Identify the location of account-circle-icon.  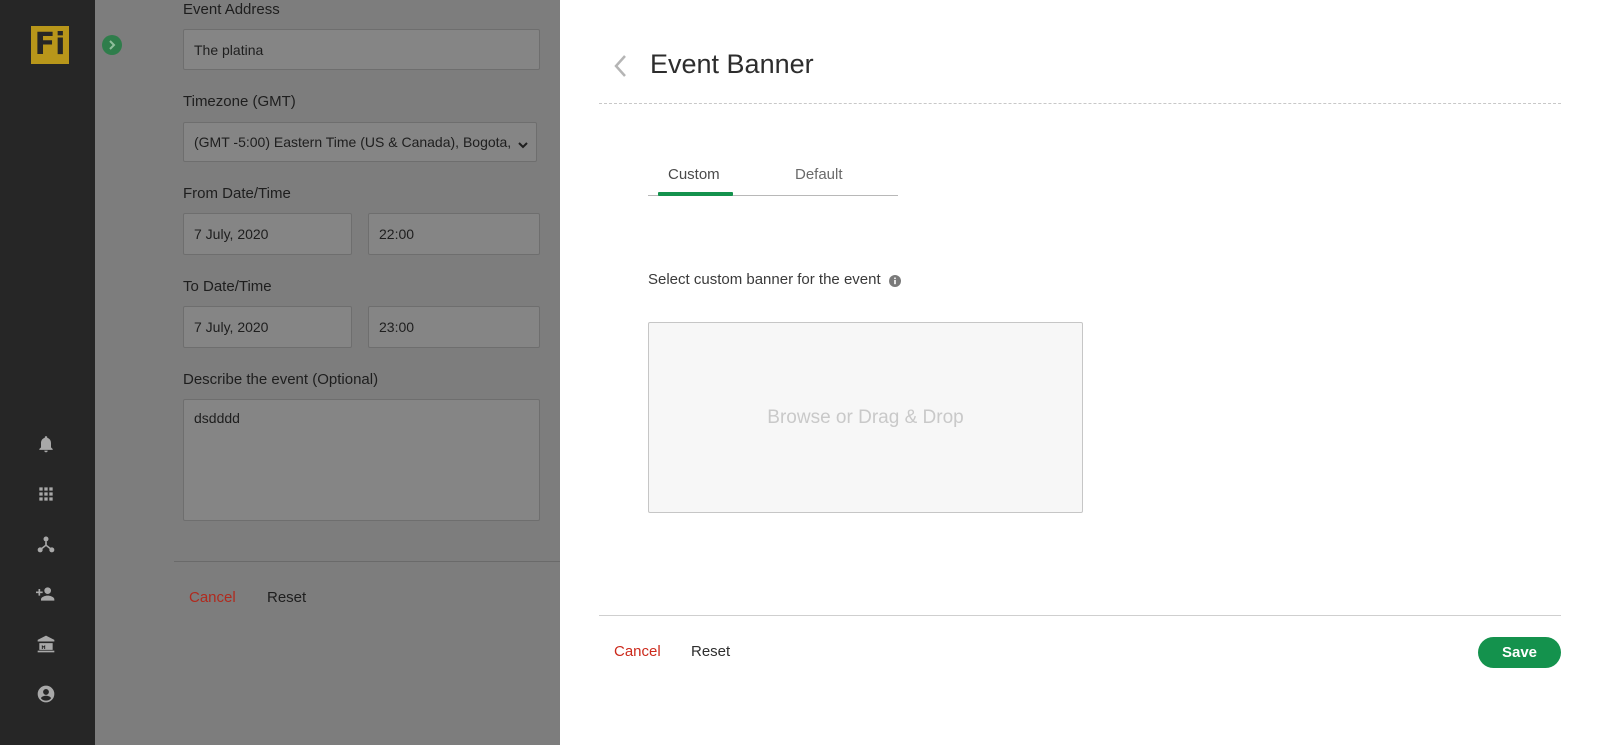
(46, 694).